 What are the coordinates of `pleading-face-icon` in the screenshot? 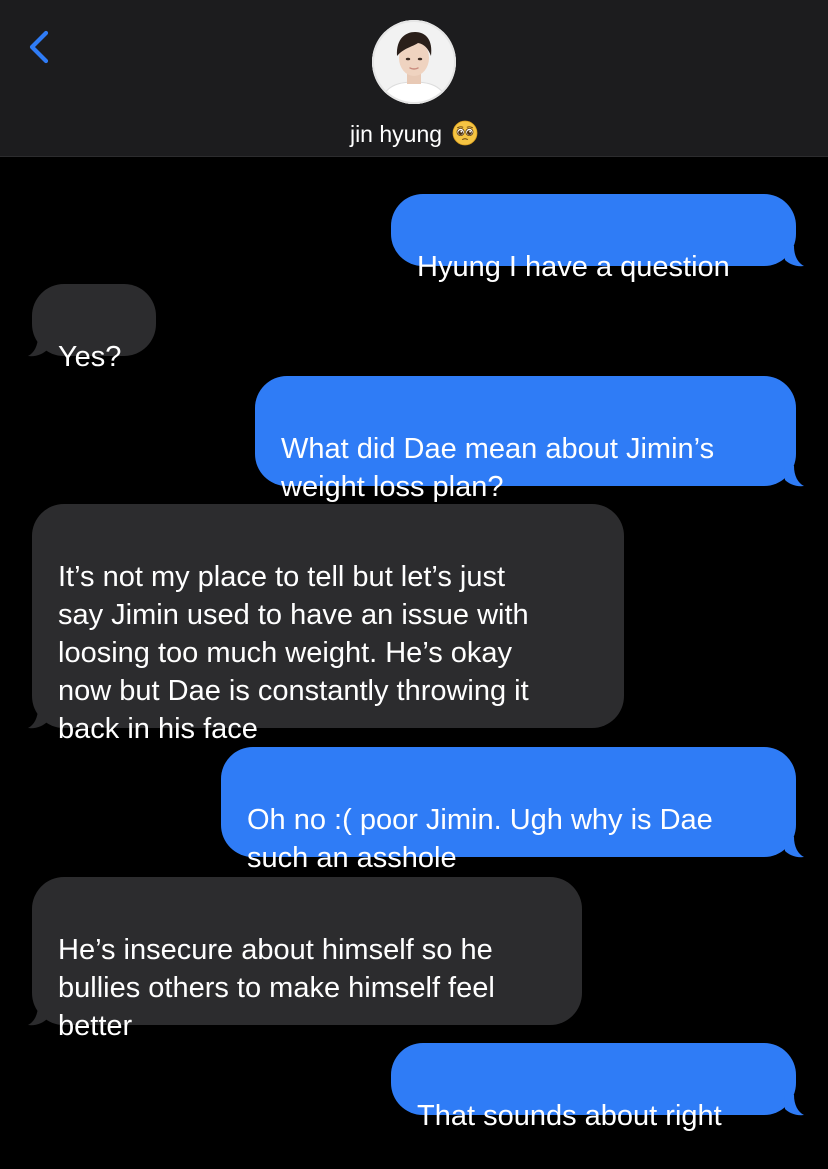 It's located at (465, 133).